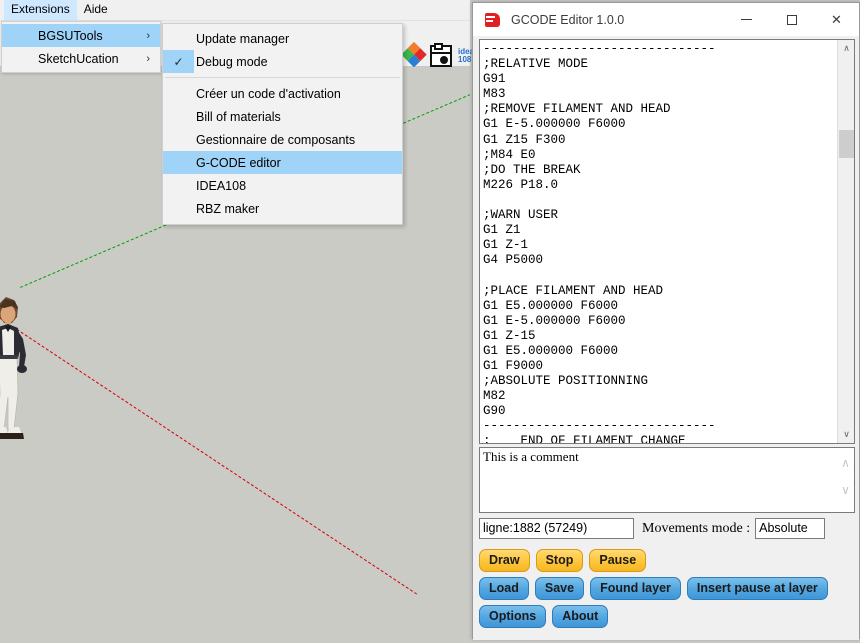 The height and width of the screenshot is (643, 860). Describe the element at coordinates (559, 560) in the screenshot. I see `stop-button: Stop` at that location.